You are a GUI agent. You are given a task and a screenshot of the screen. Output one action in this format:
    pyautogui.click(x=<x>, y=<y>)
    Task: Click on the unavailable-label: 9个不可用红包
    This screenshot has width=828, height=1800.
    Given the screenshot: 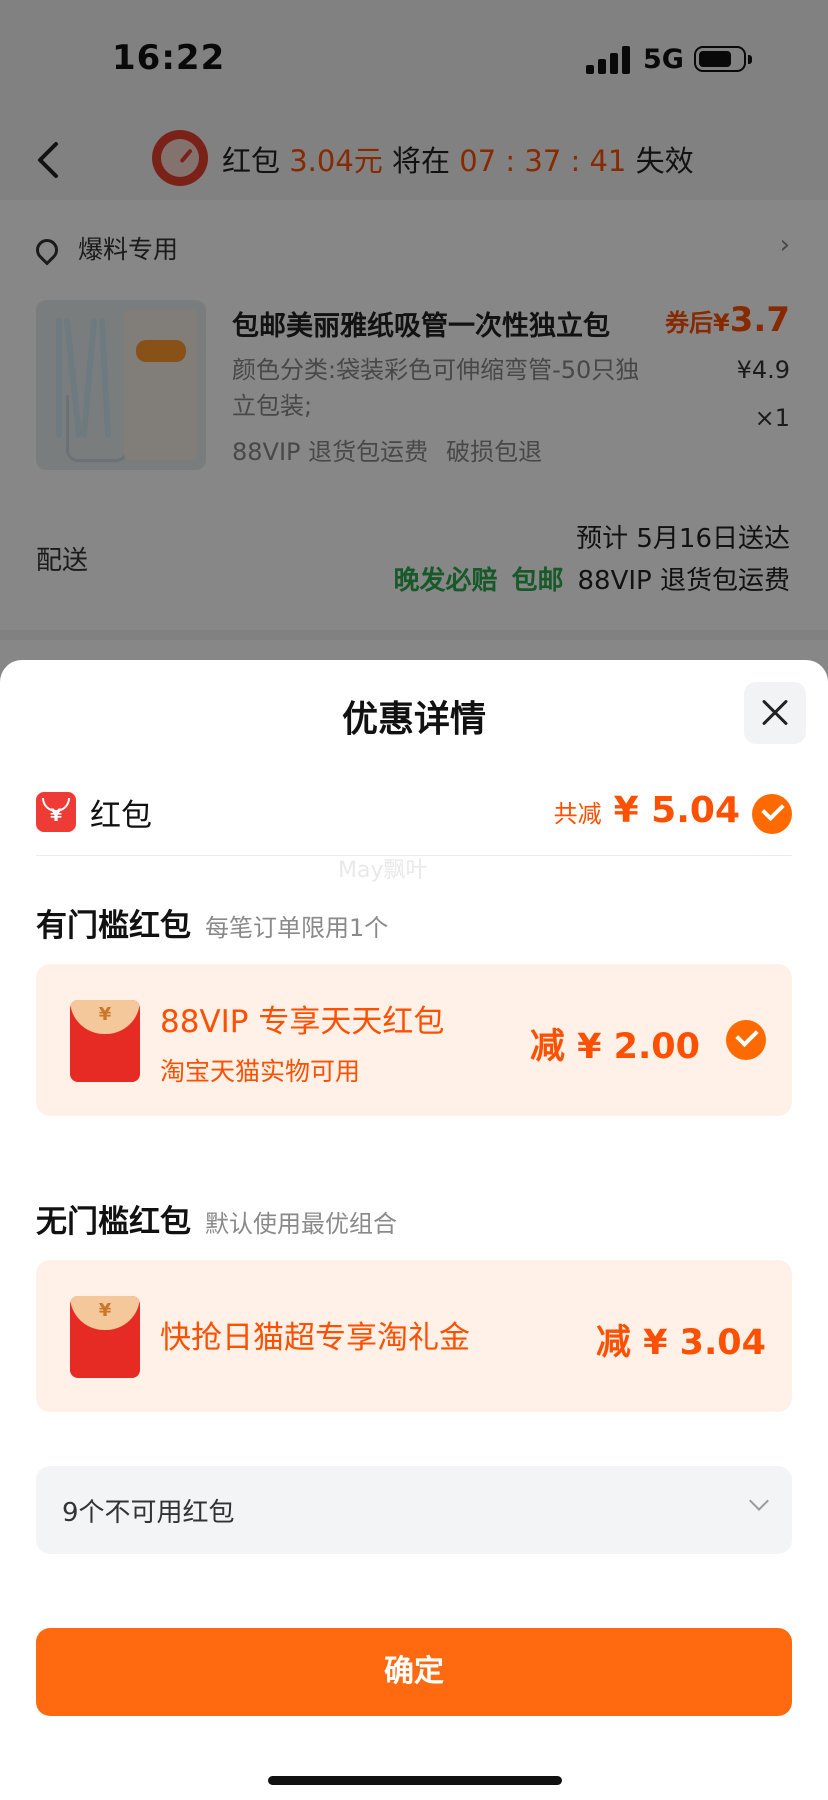 What is the action you would take?
    pyautogui.click(x=148, y=1513)
    